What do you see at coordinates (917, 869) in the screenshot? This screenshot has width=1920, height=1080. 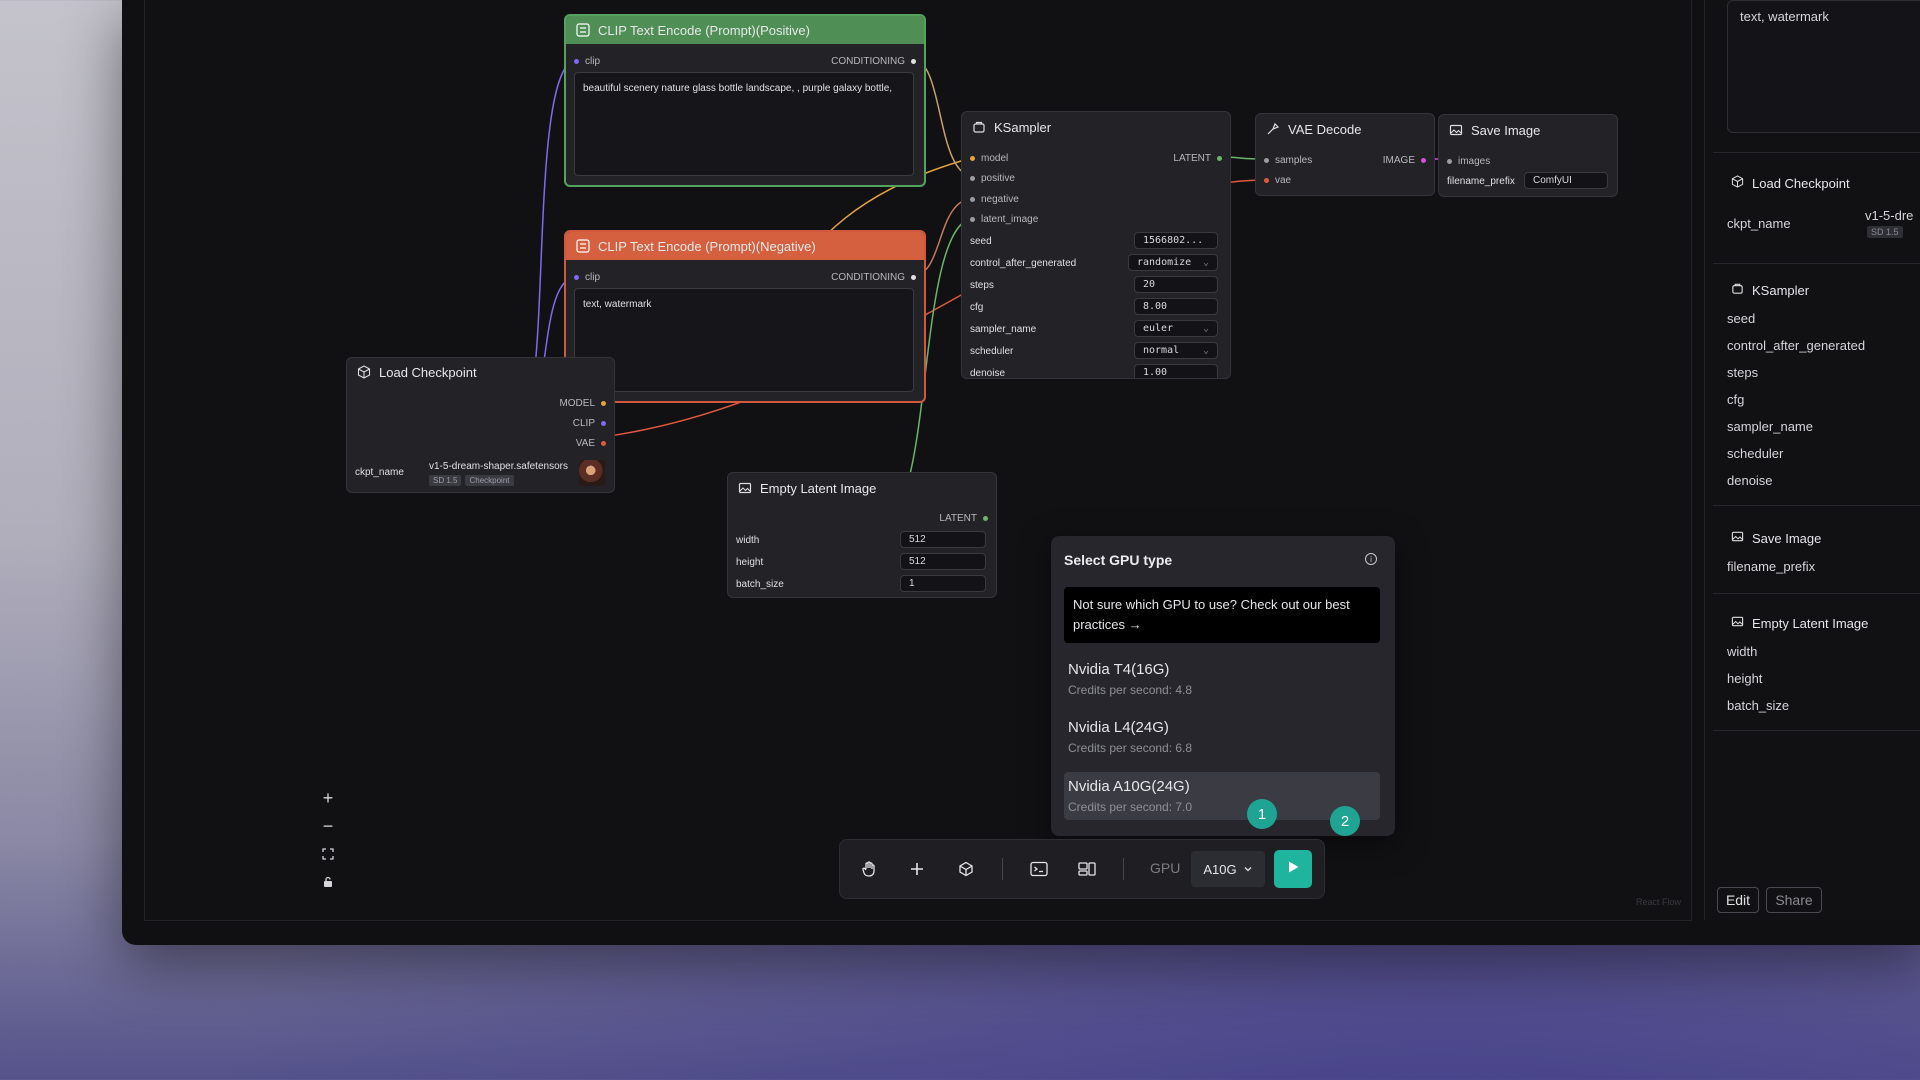 I see `add-node-icon` at bounding box center [917, 869].